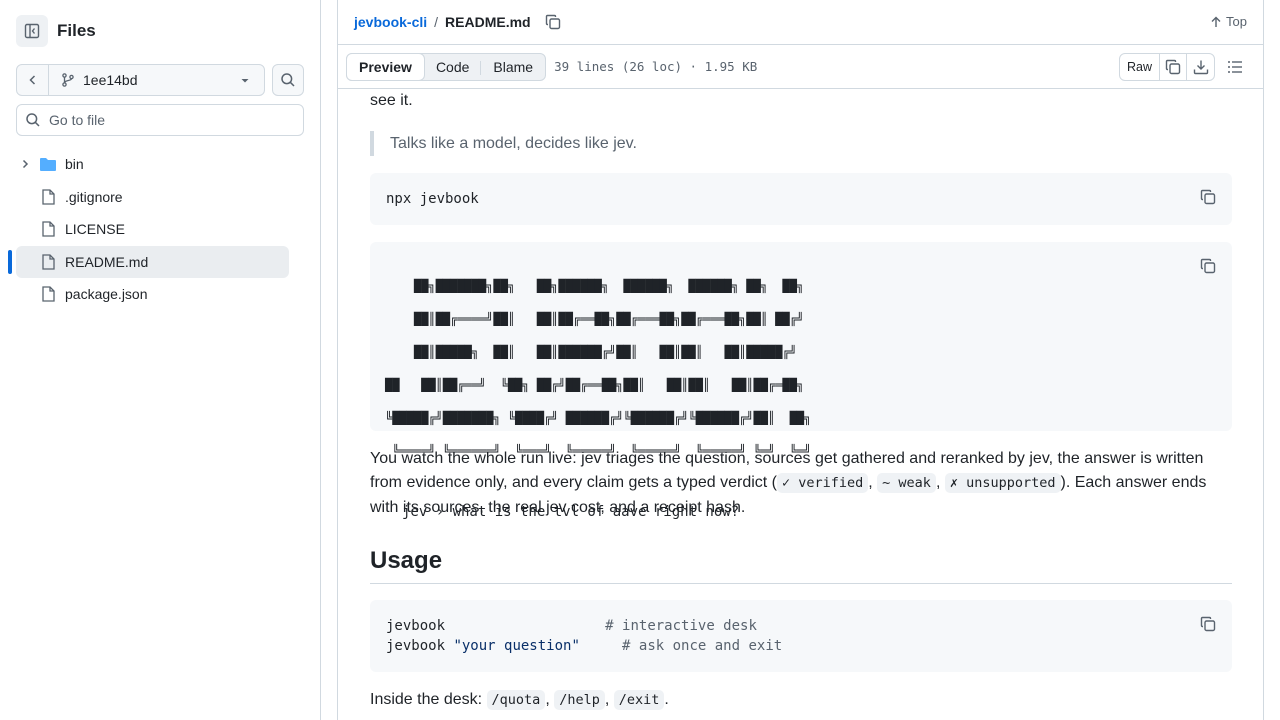 Image resolution: width=1280 pixels, height=720 pixels. I want to click on tree-item-readme: README.md, so click(148, 261).